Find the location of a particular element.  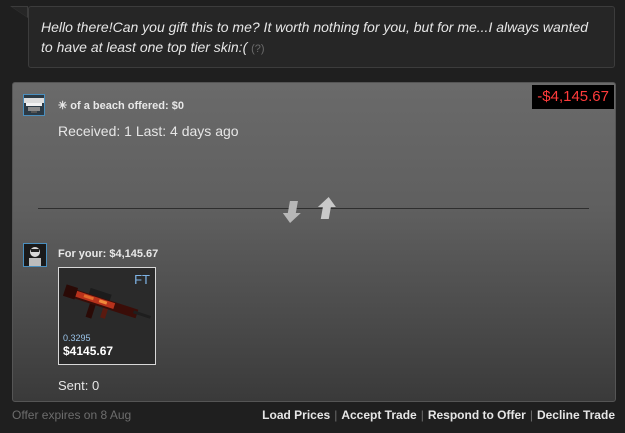

accept-trade-link: Accept Trade is located at coordinates (378, 415).